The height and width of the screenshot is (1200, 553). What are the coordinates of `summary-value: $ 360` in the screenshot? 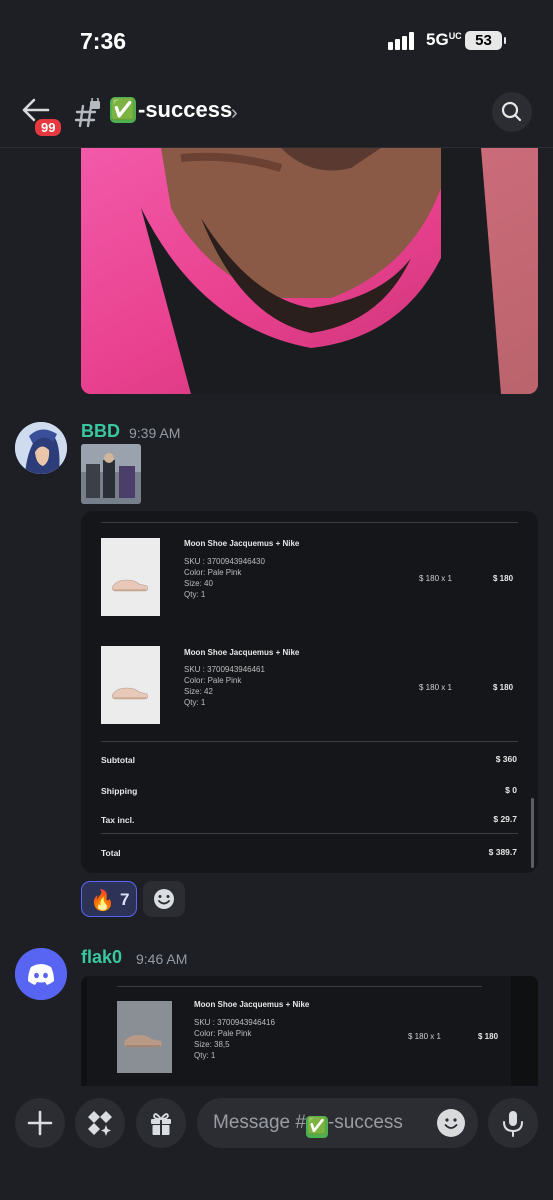 It's located at (506, 759).